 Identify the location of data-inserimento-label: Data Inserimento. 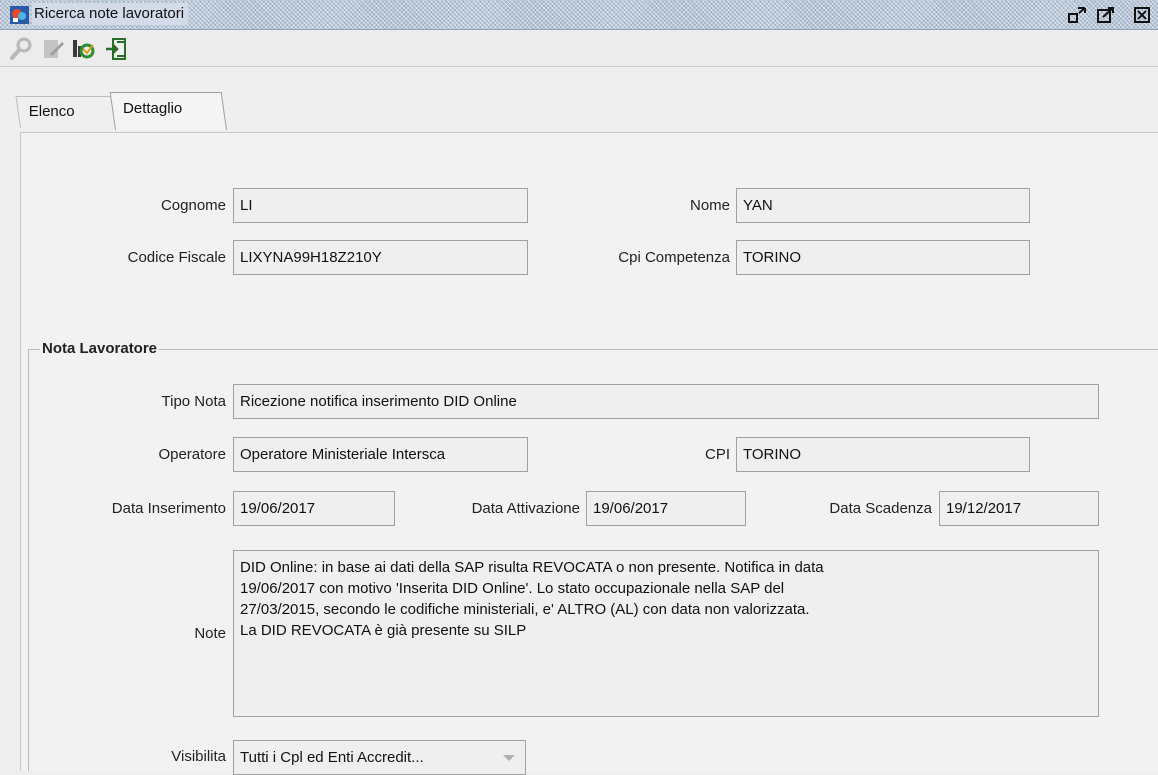
(168, 508).